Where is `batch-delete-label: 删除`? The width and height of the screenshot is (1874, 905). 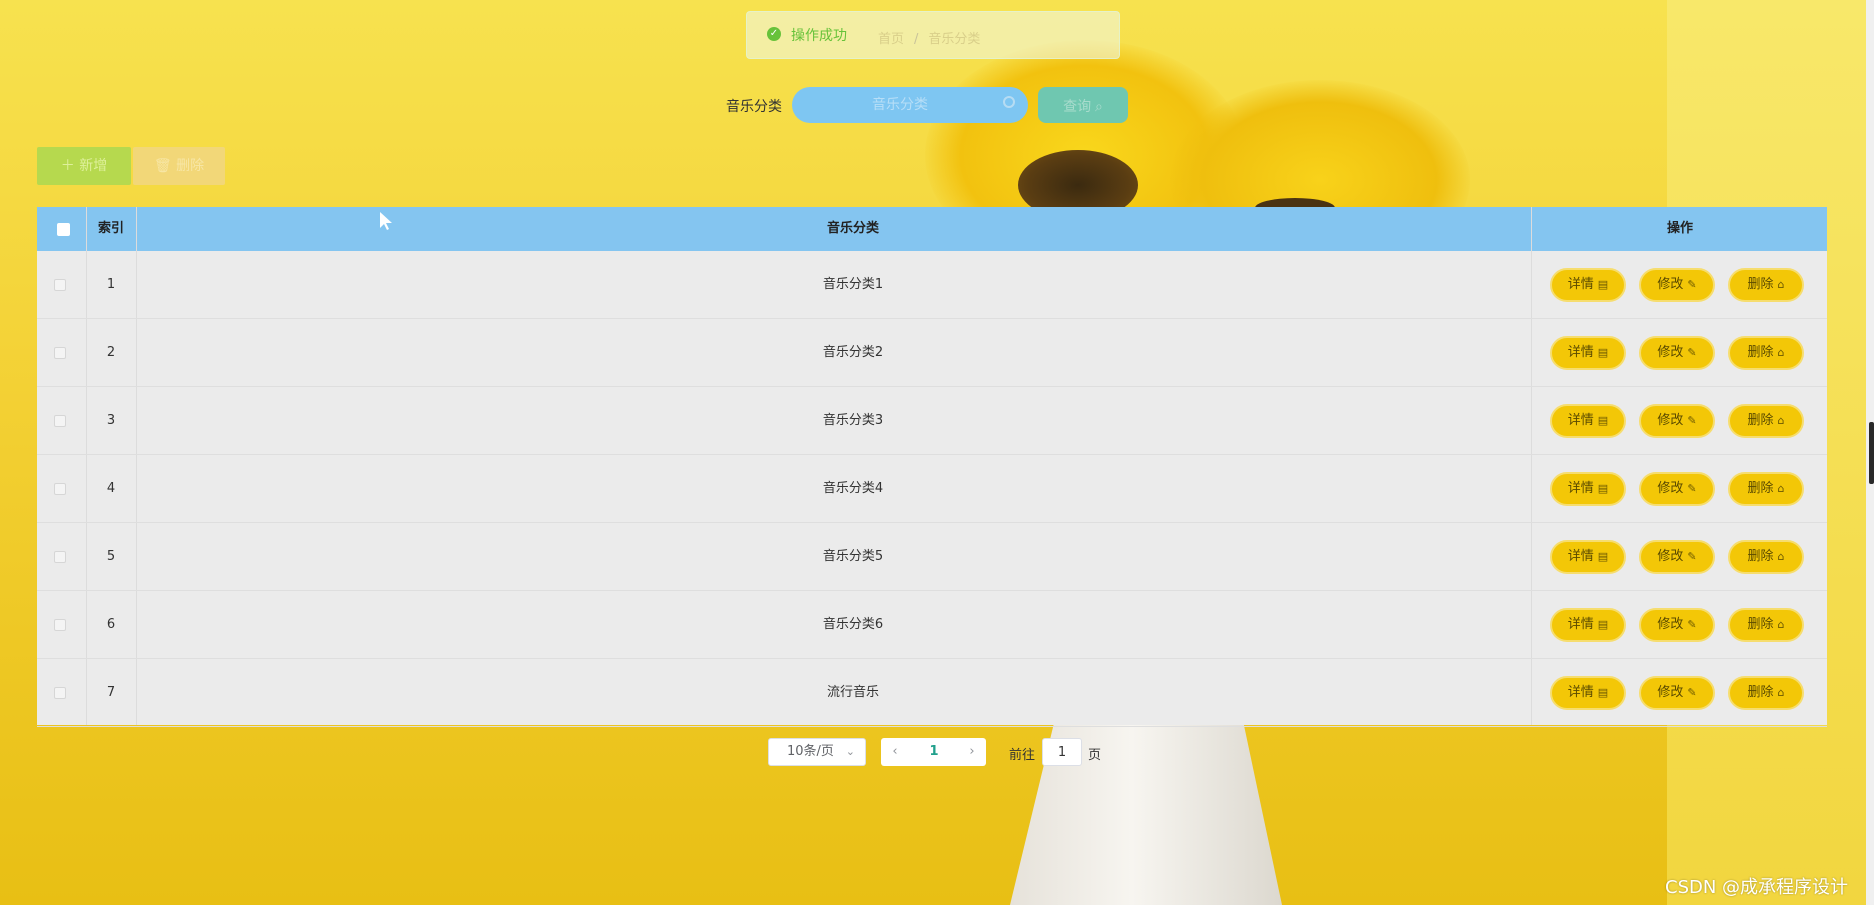
batch-delete-label: 删除 is located at coordinates (190, 166).